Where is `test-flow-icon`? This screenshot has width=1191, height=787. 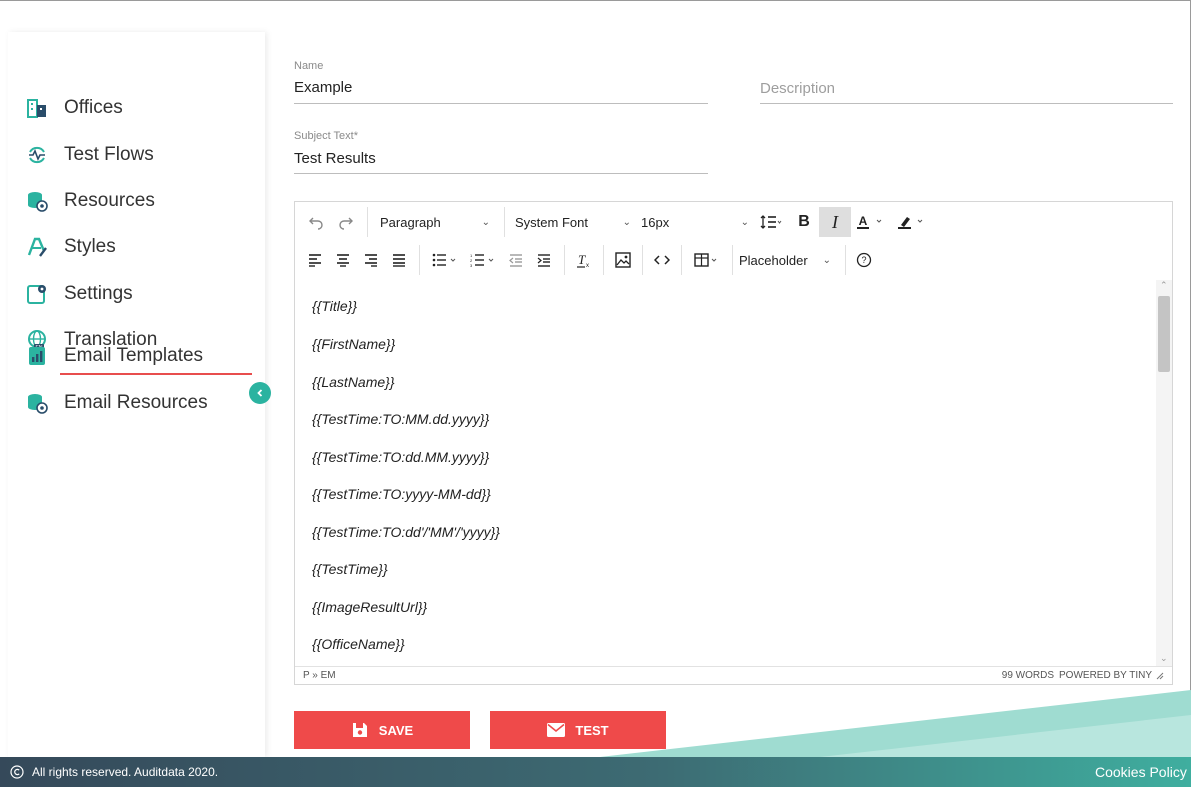
test-flow-icon is located at coordinates (37, 155).